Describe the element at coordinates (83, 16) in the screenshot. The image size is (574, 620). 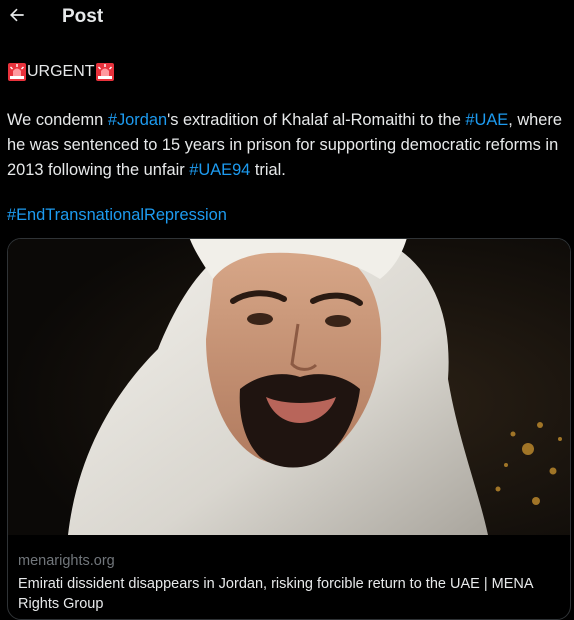
I see `page-title: Post` at that location.